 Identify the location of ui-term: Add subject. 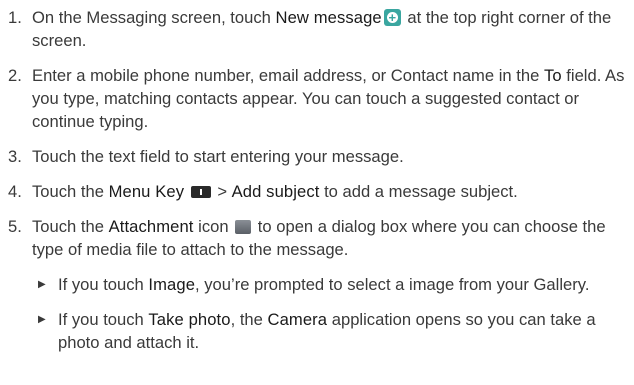
(275, 191).